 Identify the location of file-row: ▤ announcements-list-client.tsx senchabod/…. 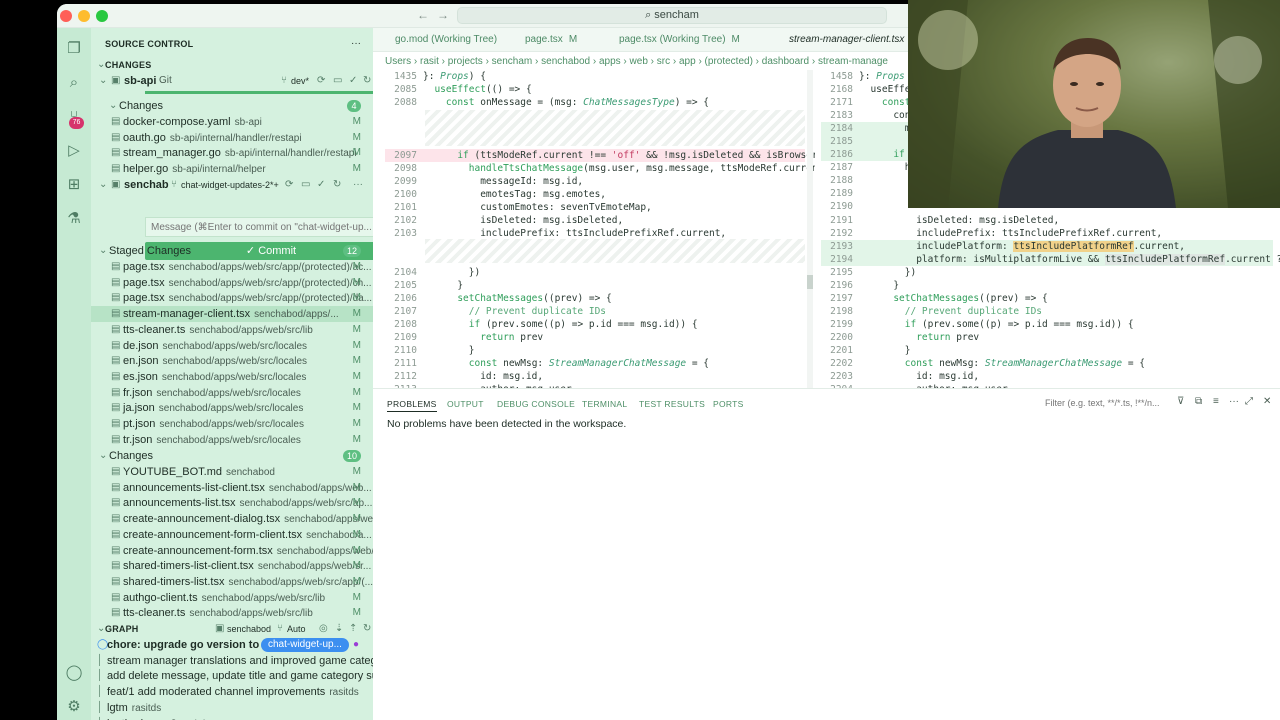
(232, 488).